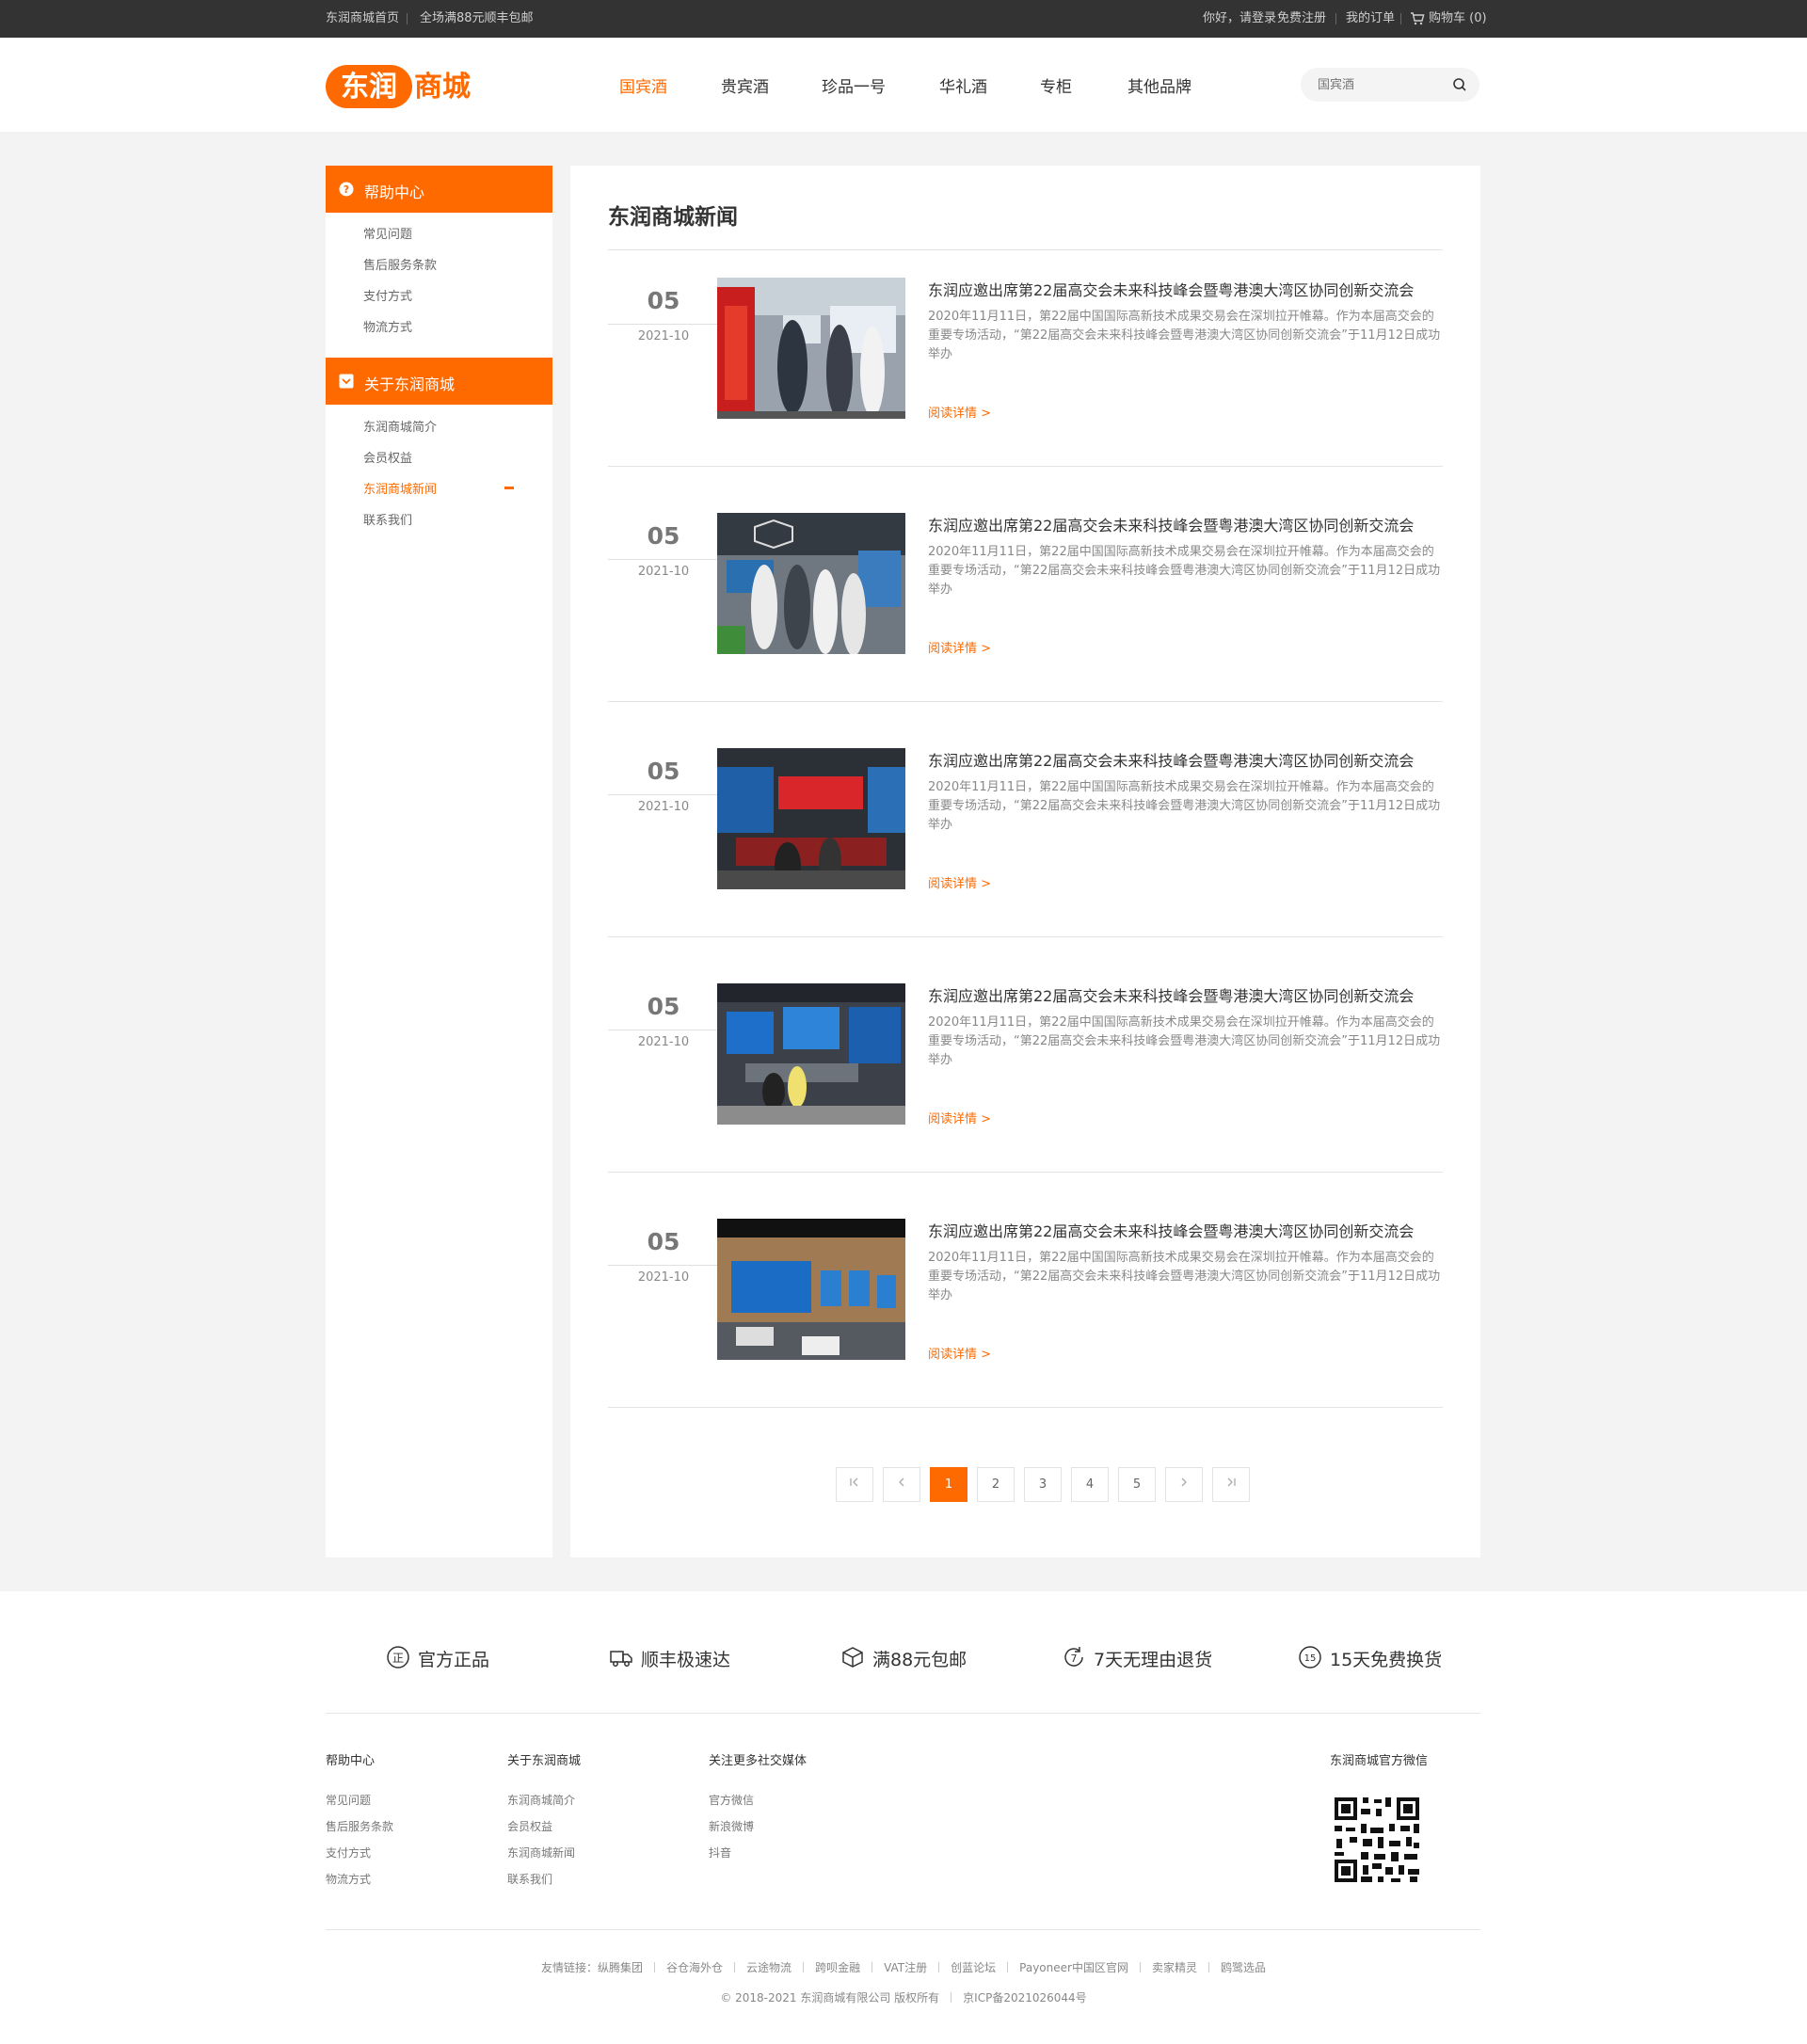  Describe the element at coordinates (387, 457) in the screenshot. I see `sidebar-item-member: 会员权益` at that location.